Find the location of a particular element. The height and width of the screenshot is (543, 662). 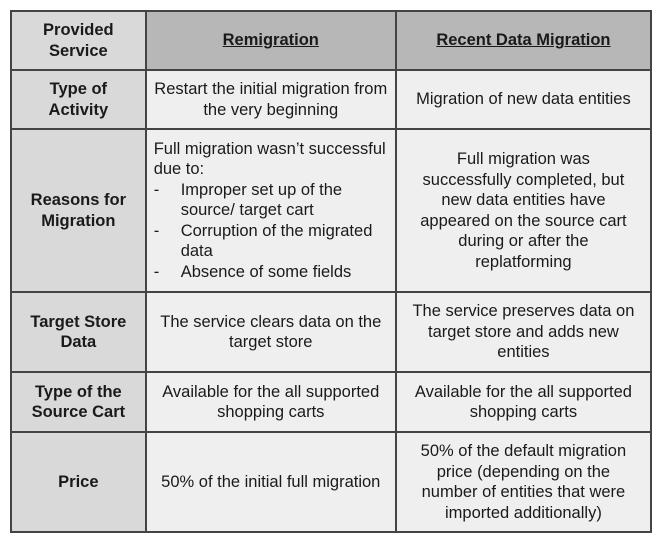

reasons-intro: Full migration wasn’t successful due to: is located at coordinates (269, 159).